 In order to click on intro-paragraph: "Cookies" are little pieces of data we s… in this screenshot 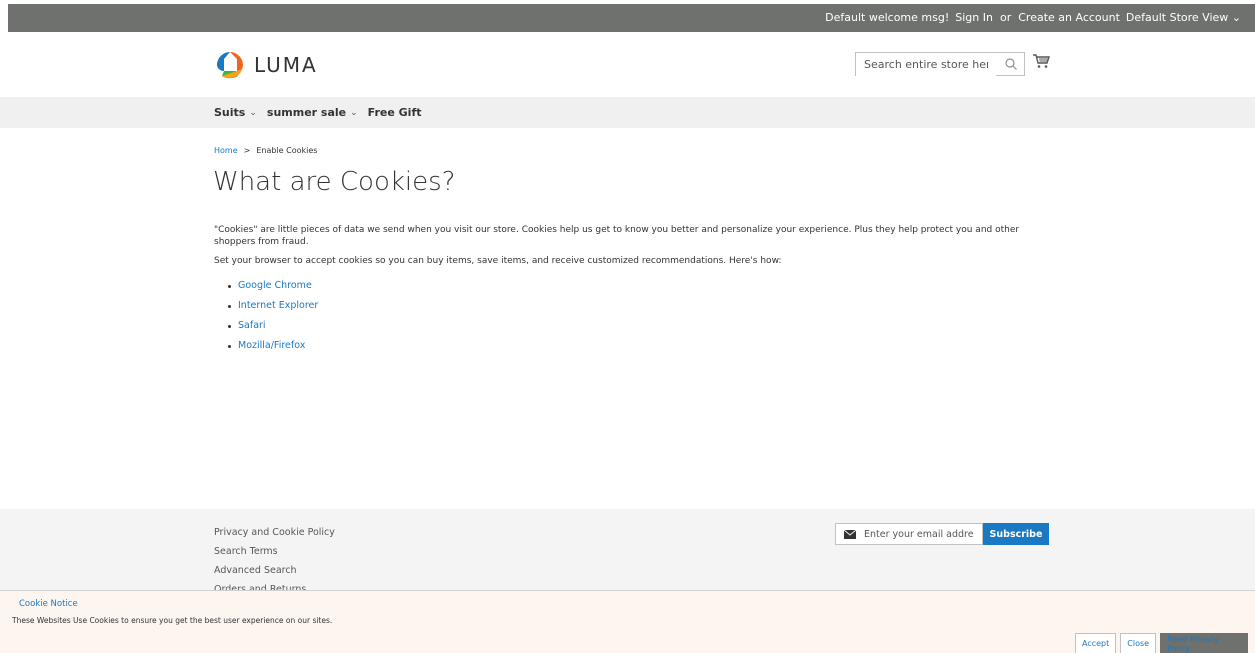, I will do `click(617, 236)`.